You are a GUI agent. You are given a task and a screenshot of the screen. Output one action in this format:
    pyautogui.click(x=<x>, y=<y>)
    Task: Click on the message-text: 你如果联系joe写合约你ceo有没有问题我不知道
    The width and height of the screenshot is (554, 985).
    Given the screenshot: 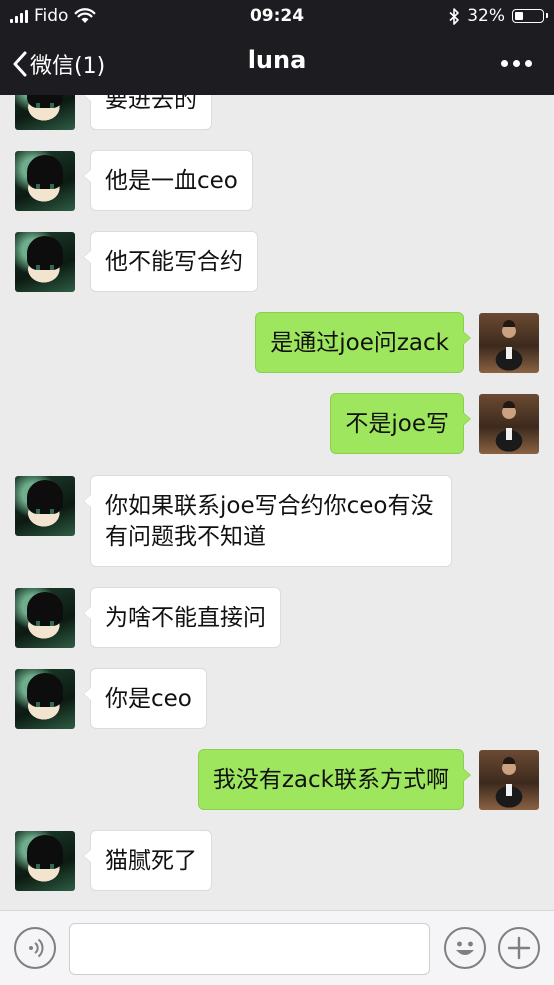 What is the action you would take?
    pyautogui.click(x=269, y=521)
    